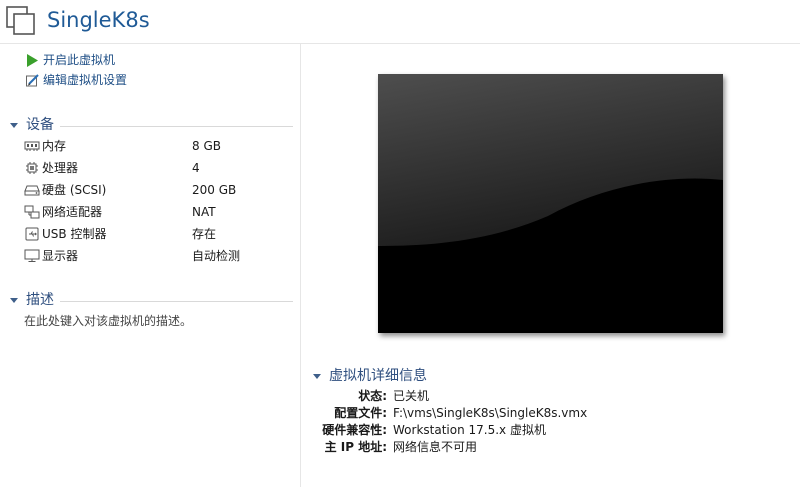 This screenshot has height=487, width=800. I want to click on vm-details-section-header: 虚拟机详细信息, so click(553, 376).